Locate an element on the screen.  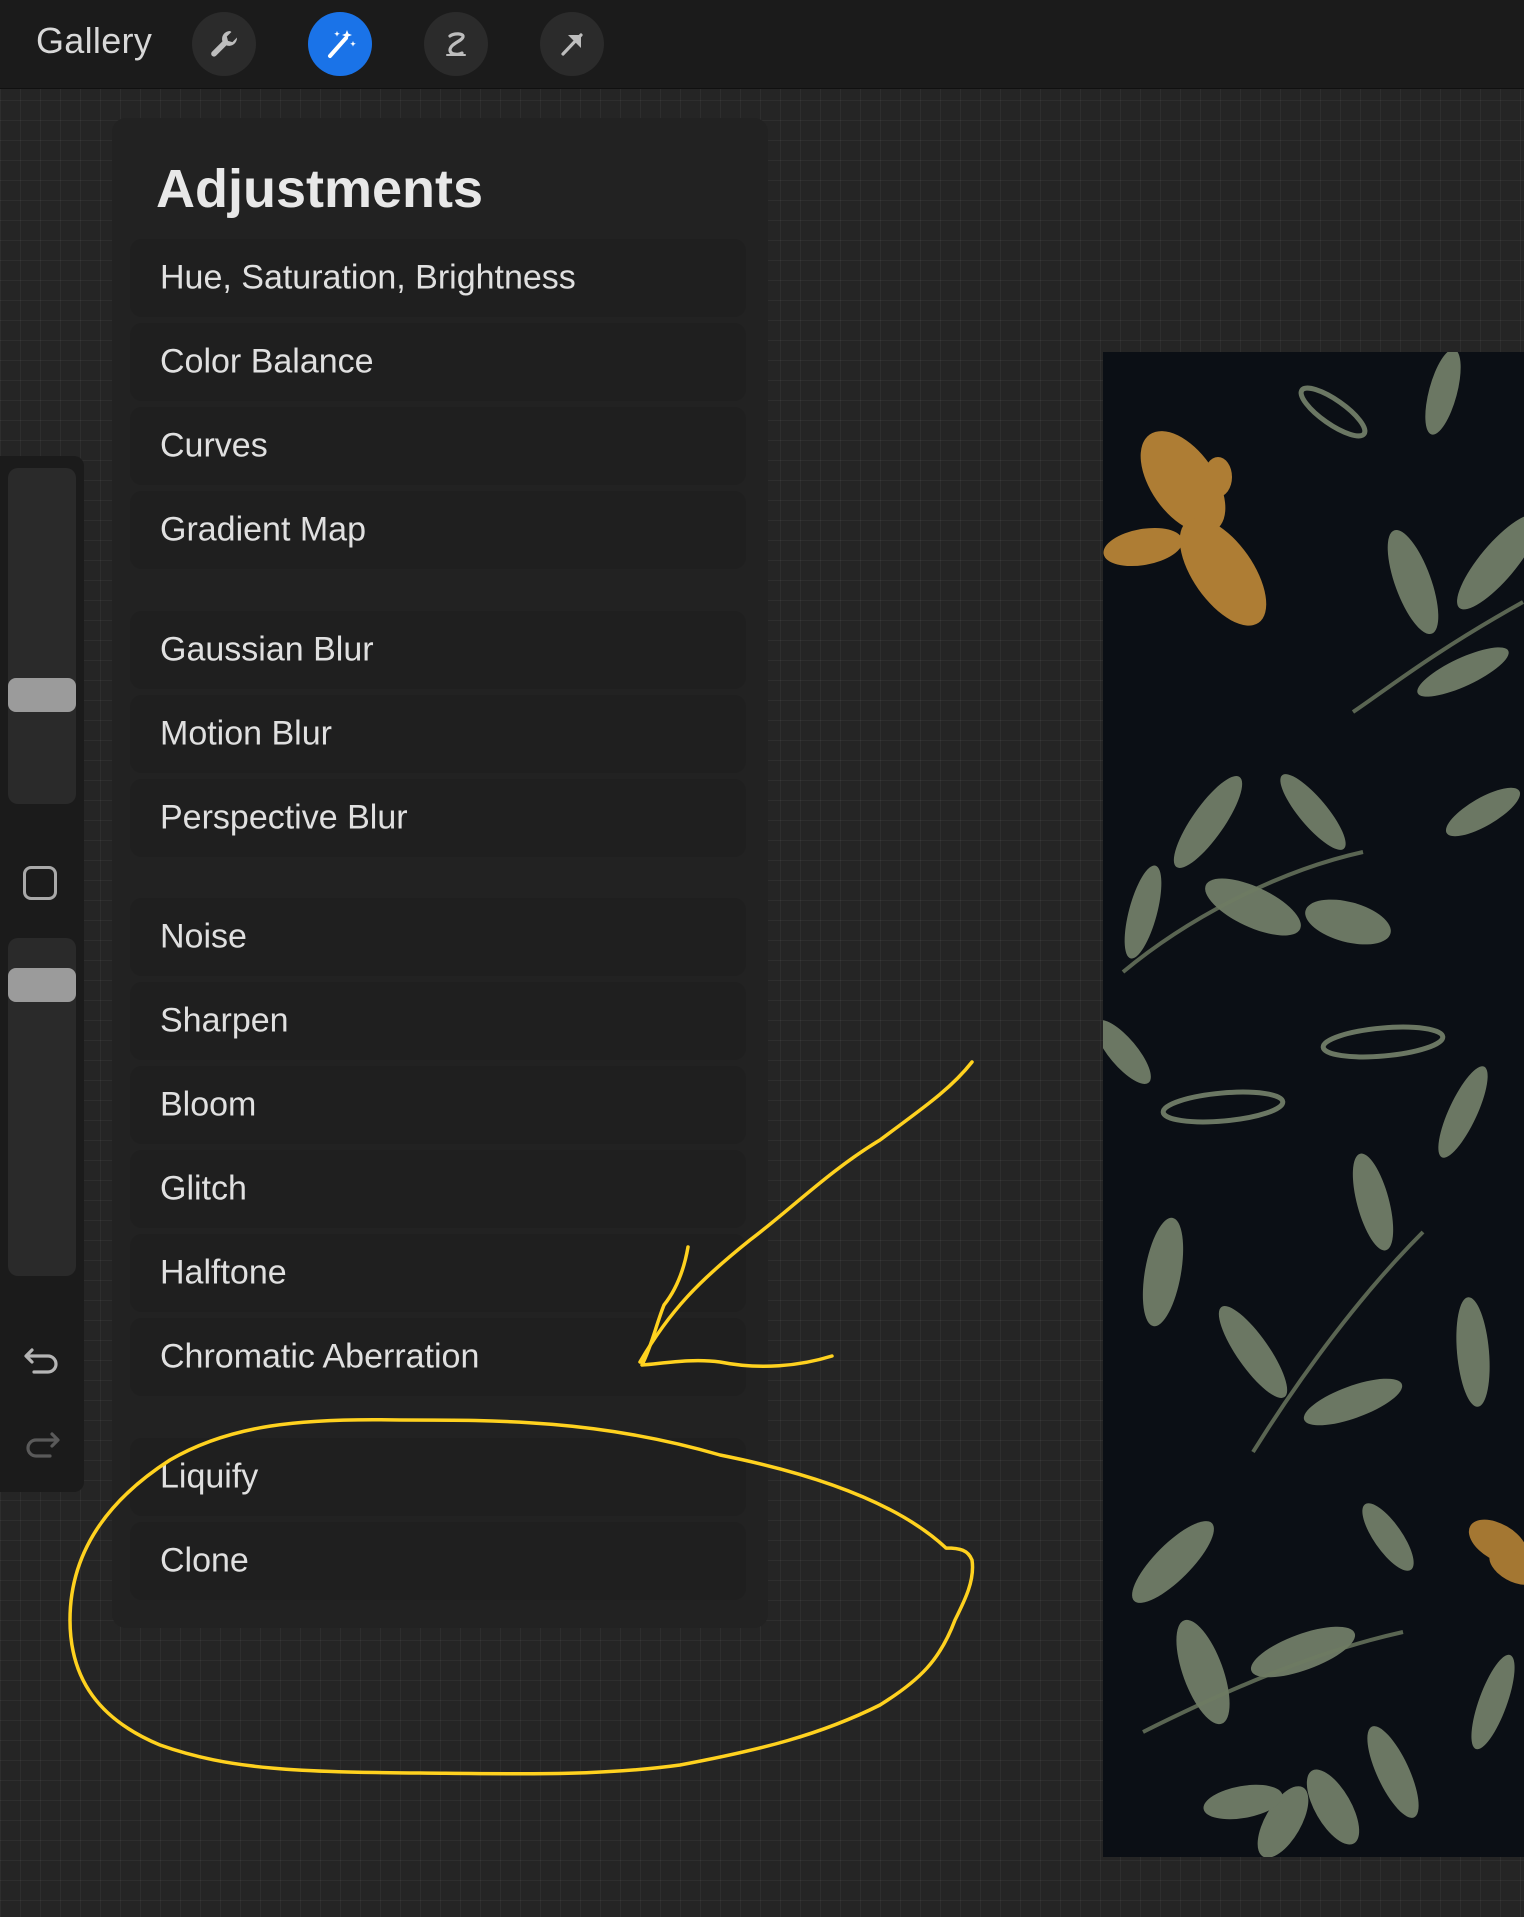
menu-item-motion-blur: Motion Blur is located at coordinates (438, 734).